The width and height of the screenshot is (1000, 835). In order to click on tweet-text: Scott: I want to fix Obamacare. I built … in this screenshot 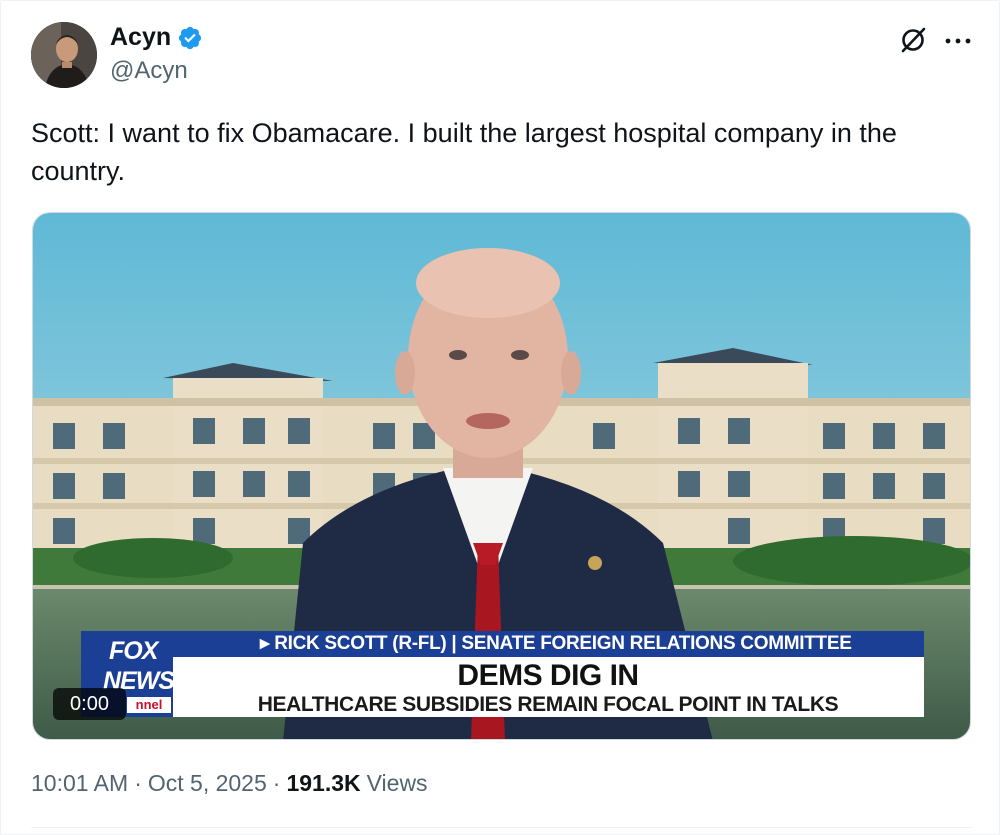, I will do `click(464, 152)`.